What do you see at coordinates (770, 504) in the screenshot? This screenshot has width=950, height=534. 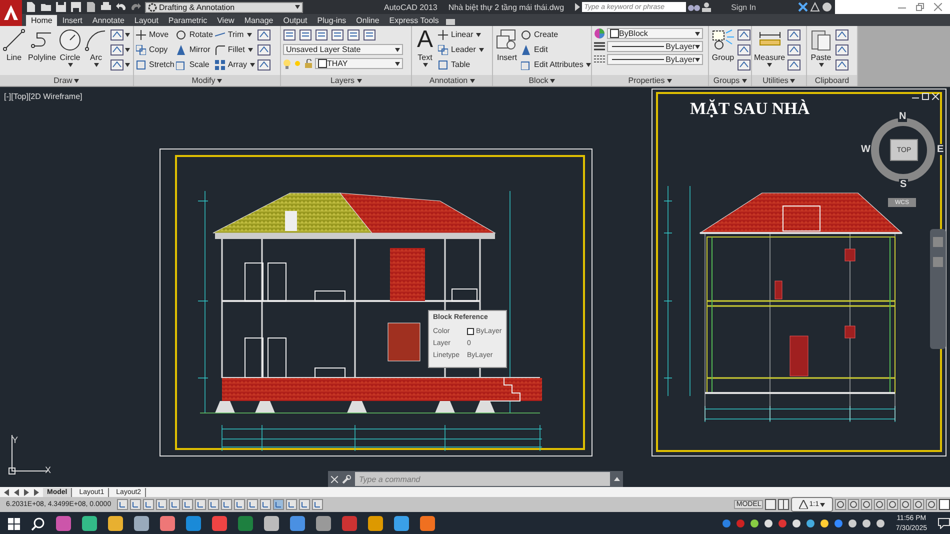 I see `layout-icon` at bounding box center [770, 504].